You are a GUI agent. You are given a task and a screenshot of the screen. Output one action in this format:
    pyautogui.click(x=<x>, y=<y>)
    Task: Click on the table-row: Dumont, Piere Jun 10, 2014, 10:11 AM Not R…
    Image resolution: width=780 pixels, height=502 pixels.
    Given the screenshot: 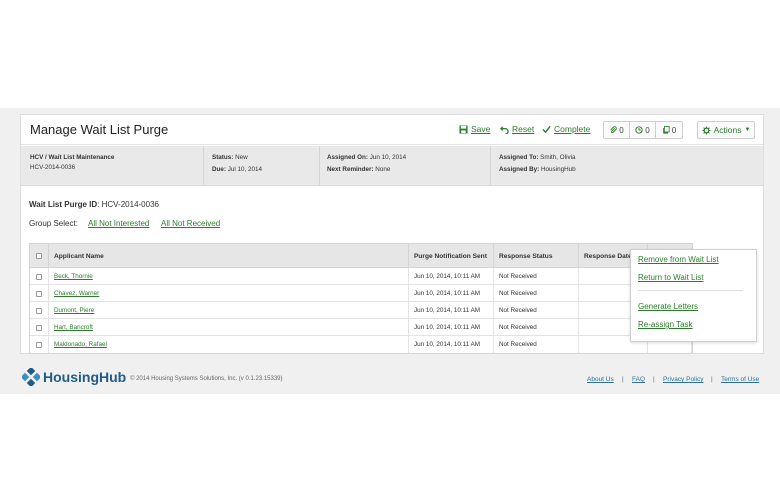 What is the action you would take?
    pyautogui.click(x=361, y=310)
    